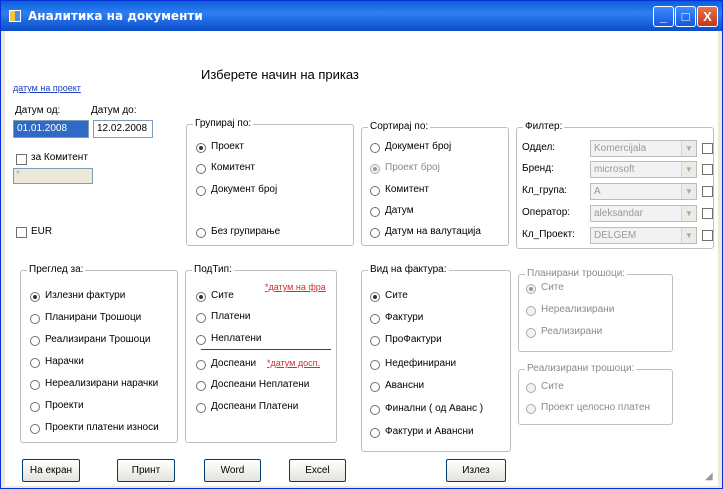 This screenshot has width=723, height=489. Describe the element at coordinates (201, 340) in the screenshot. I see `subtype-radio-unpaid` at that location.